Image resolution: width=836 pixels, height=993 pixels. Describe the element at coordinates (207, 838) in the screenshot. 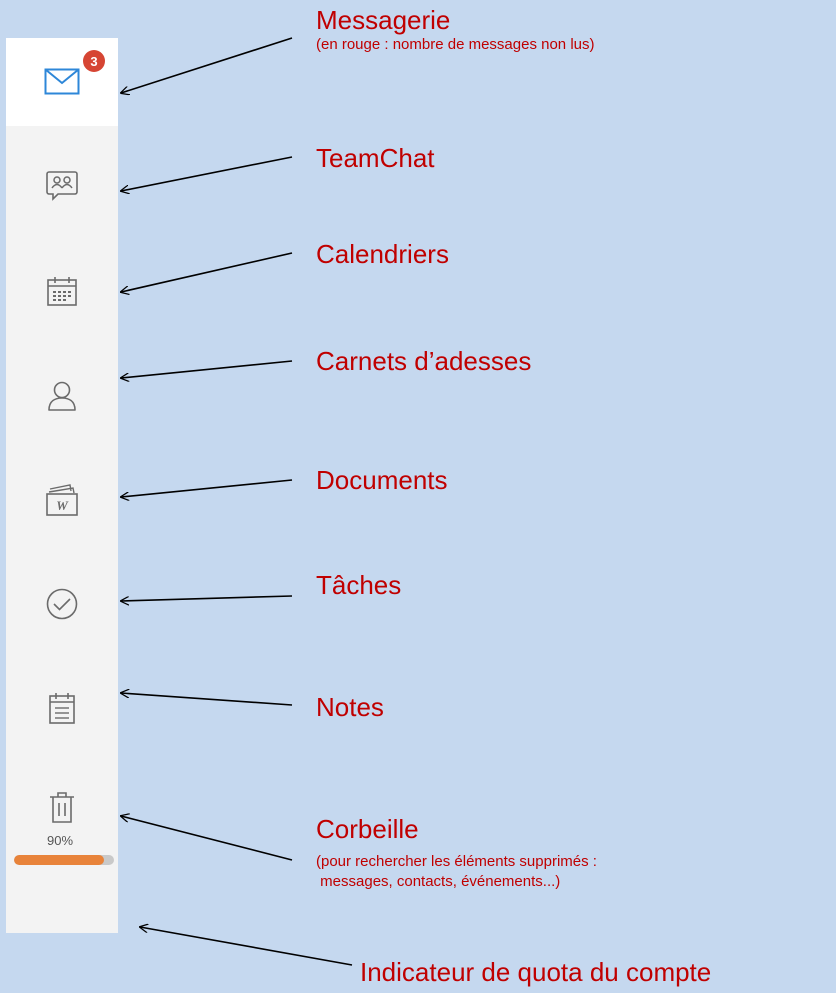

I see `arrow-trash` at that location.